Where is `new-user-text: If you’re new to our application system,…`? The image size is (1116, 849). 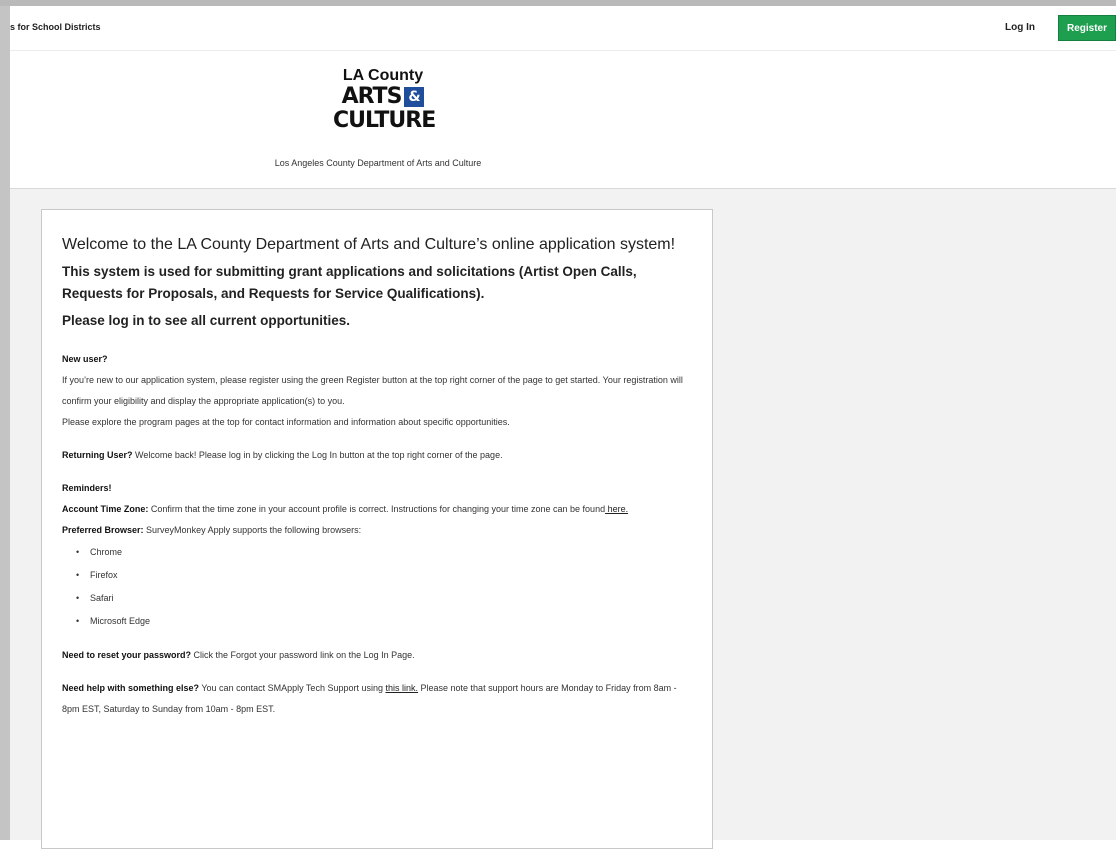 new-user-text: If you’re new to our application system,… is located at coordinates (372, 390).